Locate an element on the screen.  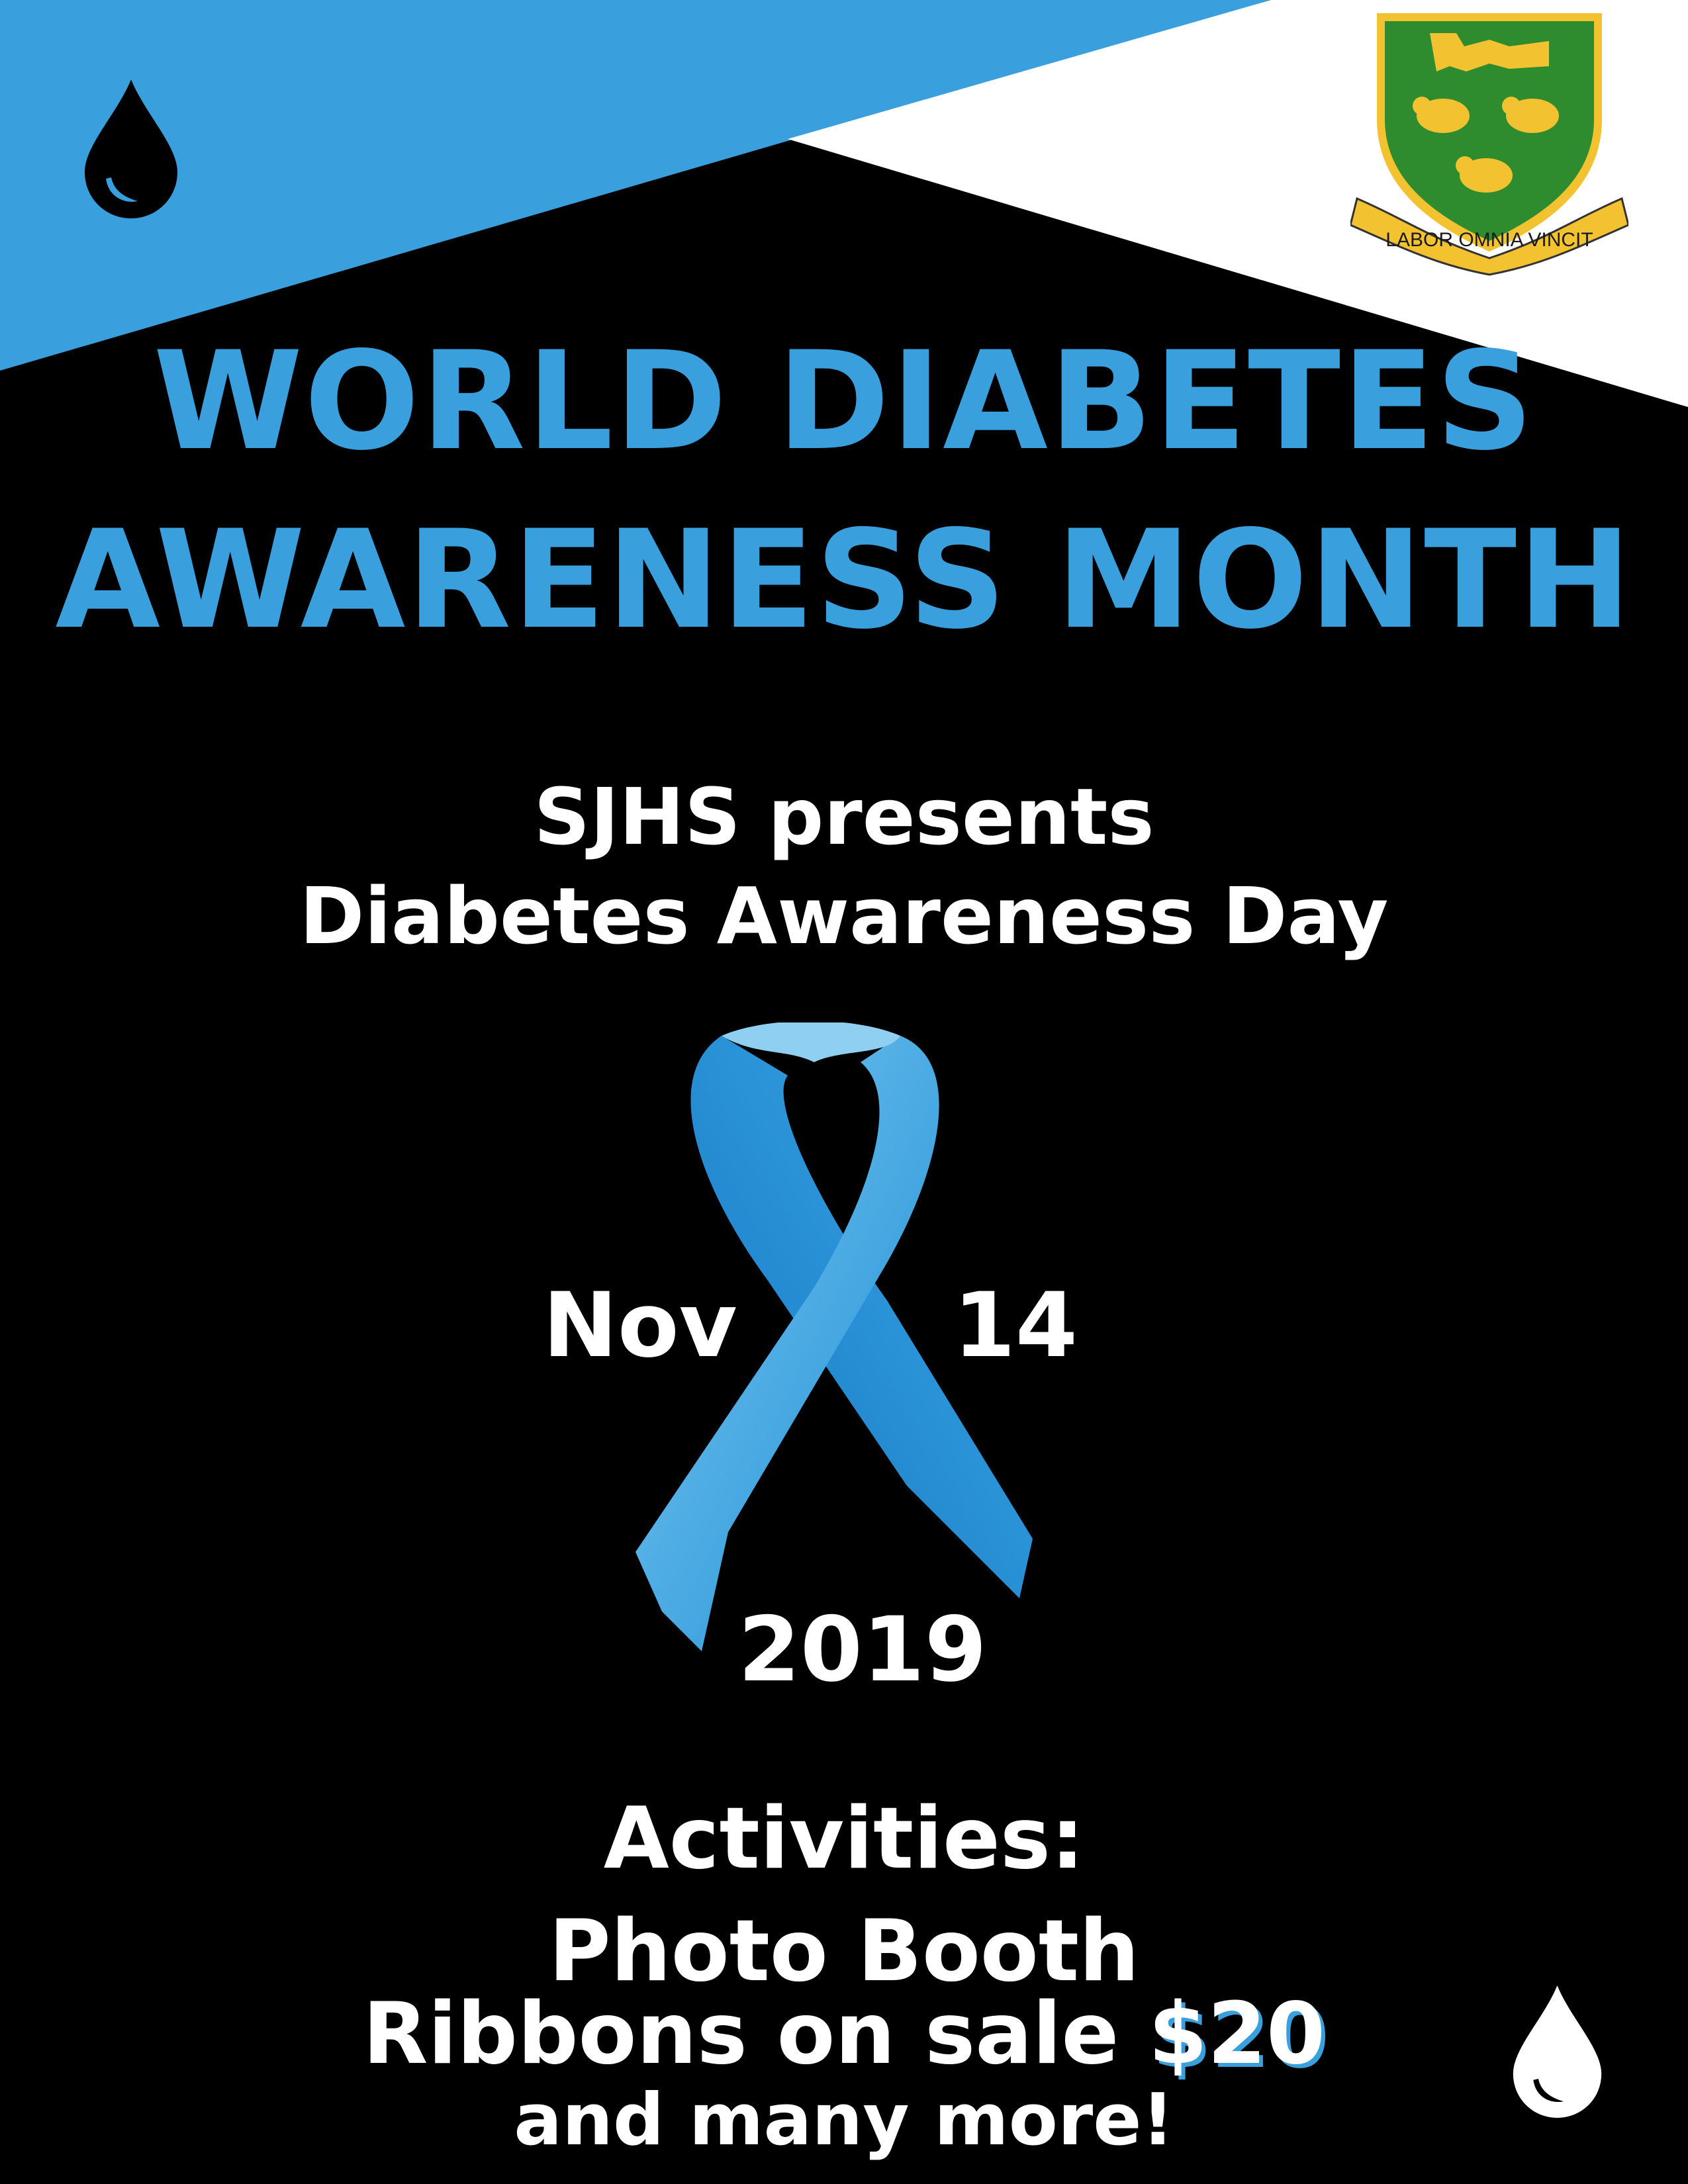
ribbons-sale-text: Ribbons on sale is located at coordinates (755, 2034).